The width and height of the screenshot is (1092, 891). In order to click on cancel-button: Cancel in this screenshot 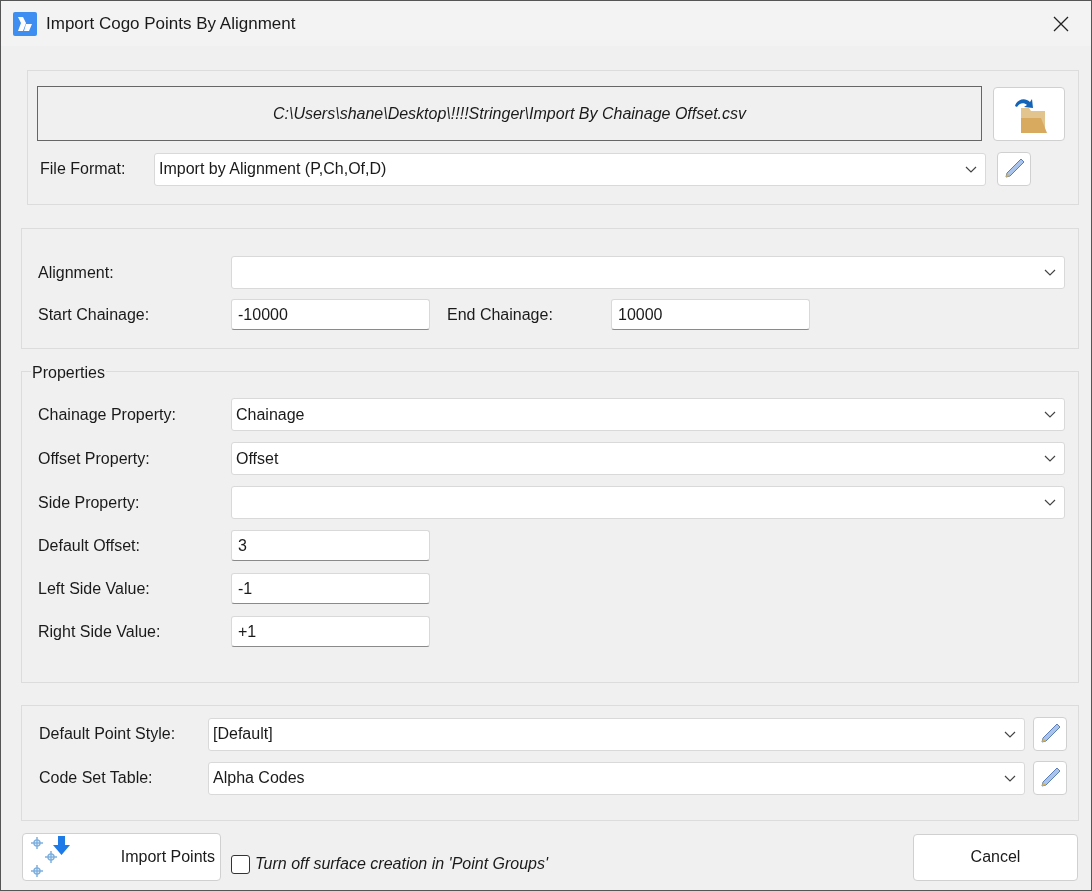, I will do `click(995, 857)`.